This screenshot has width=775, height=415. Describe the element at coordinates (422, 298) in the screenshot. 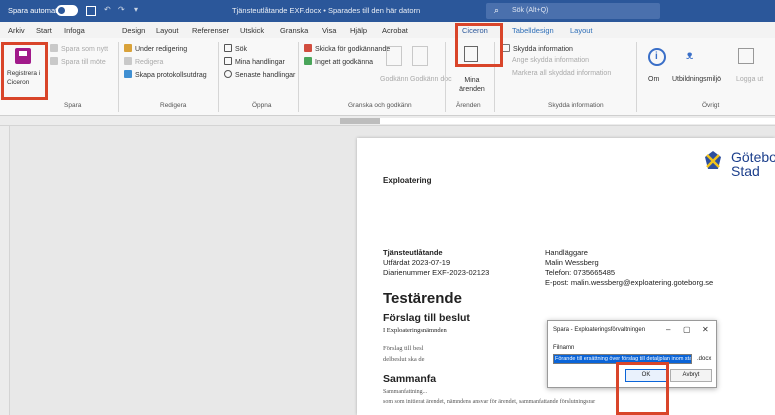

I see `document-heading: Testärende` at that location.